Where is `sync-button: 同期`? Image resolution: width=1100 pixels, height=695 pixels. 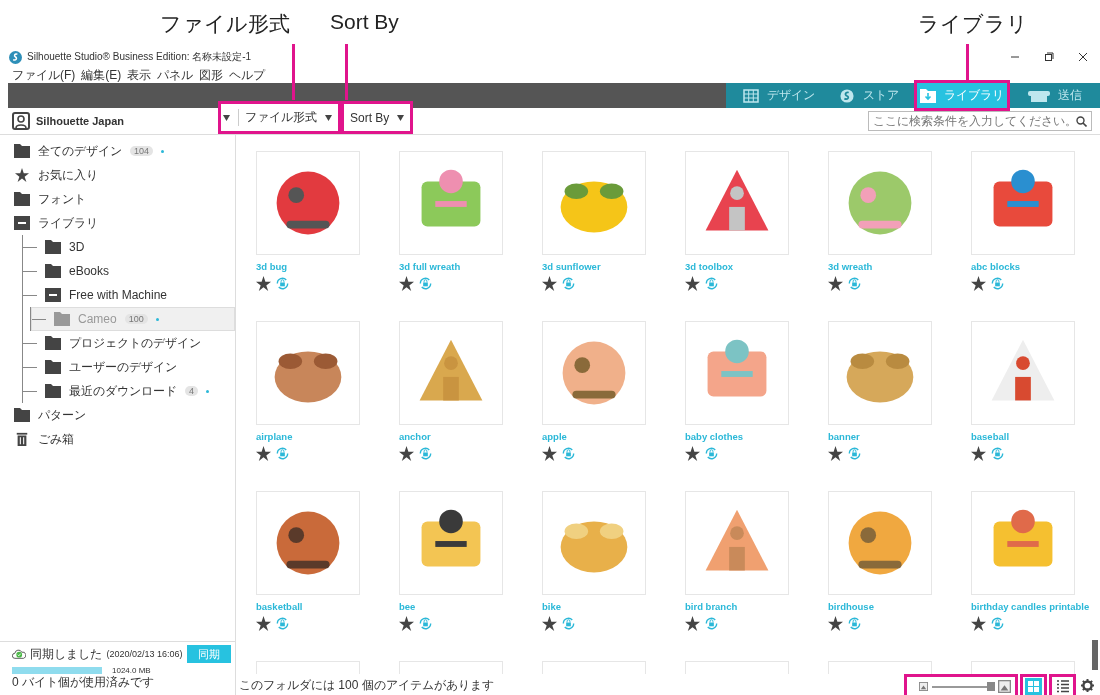
sync-button: 同期 is located at coordinates (208, 654).